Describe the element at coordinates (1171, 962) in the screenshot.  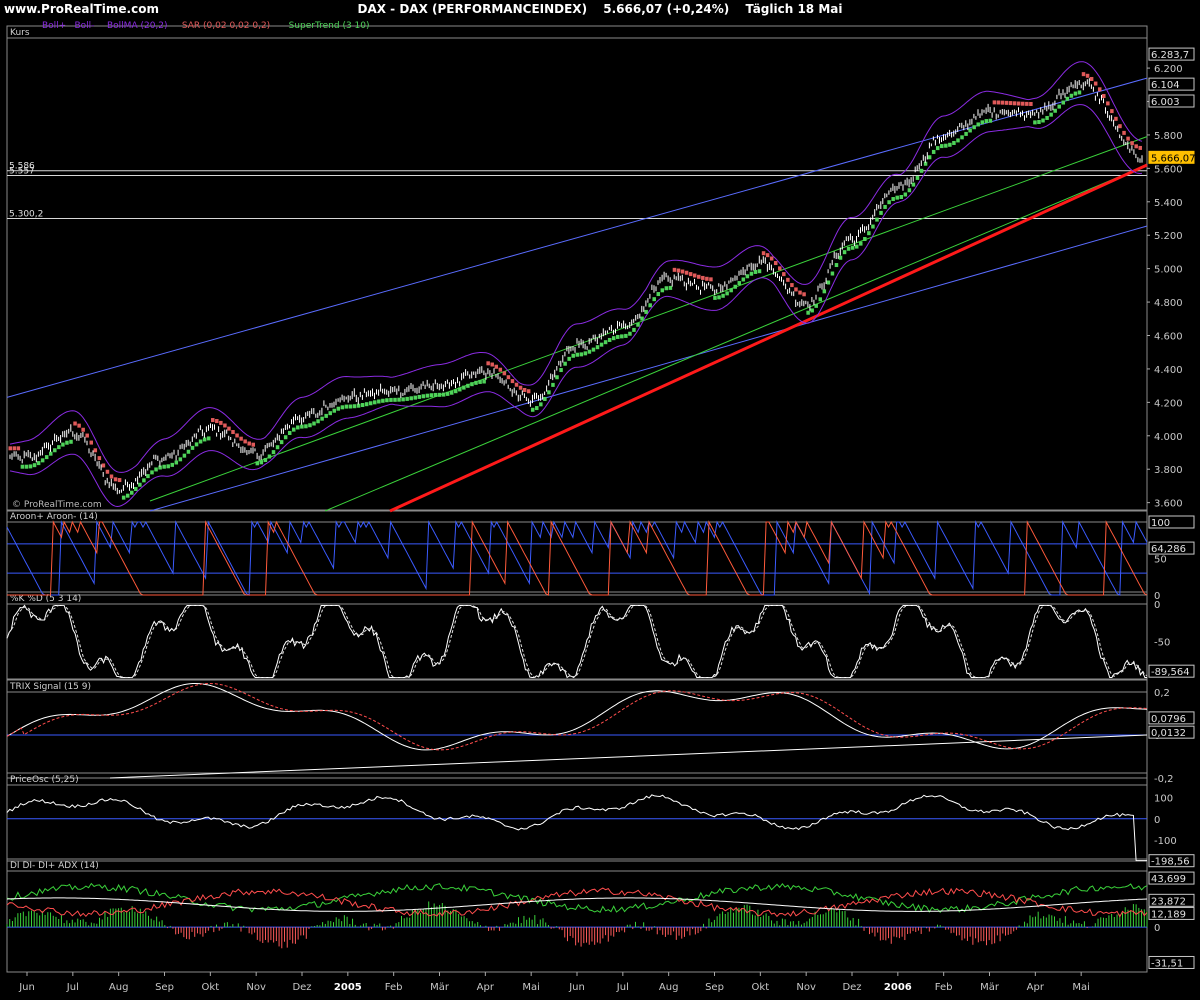
I see `dmi-tag: -31,51` at that location.